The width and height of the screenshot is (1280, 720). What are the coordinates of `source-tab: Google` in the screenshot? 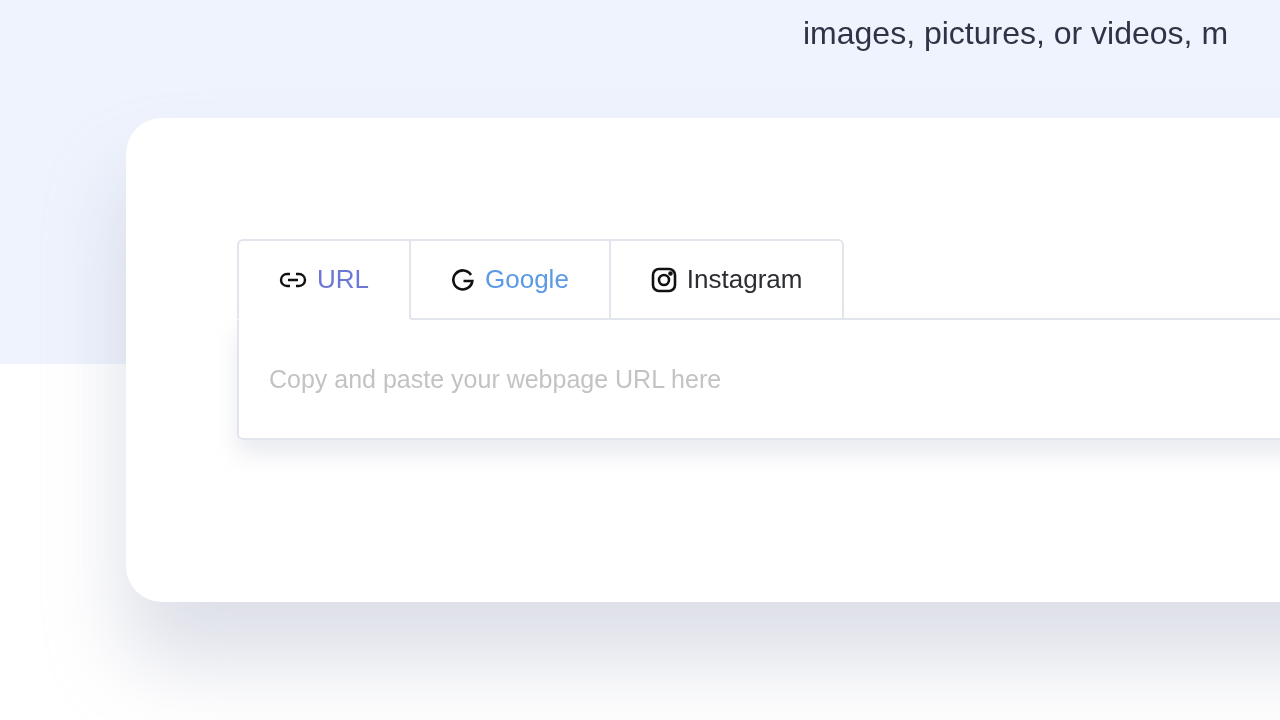 It's located at (511, 279).